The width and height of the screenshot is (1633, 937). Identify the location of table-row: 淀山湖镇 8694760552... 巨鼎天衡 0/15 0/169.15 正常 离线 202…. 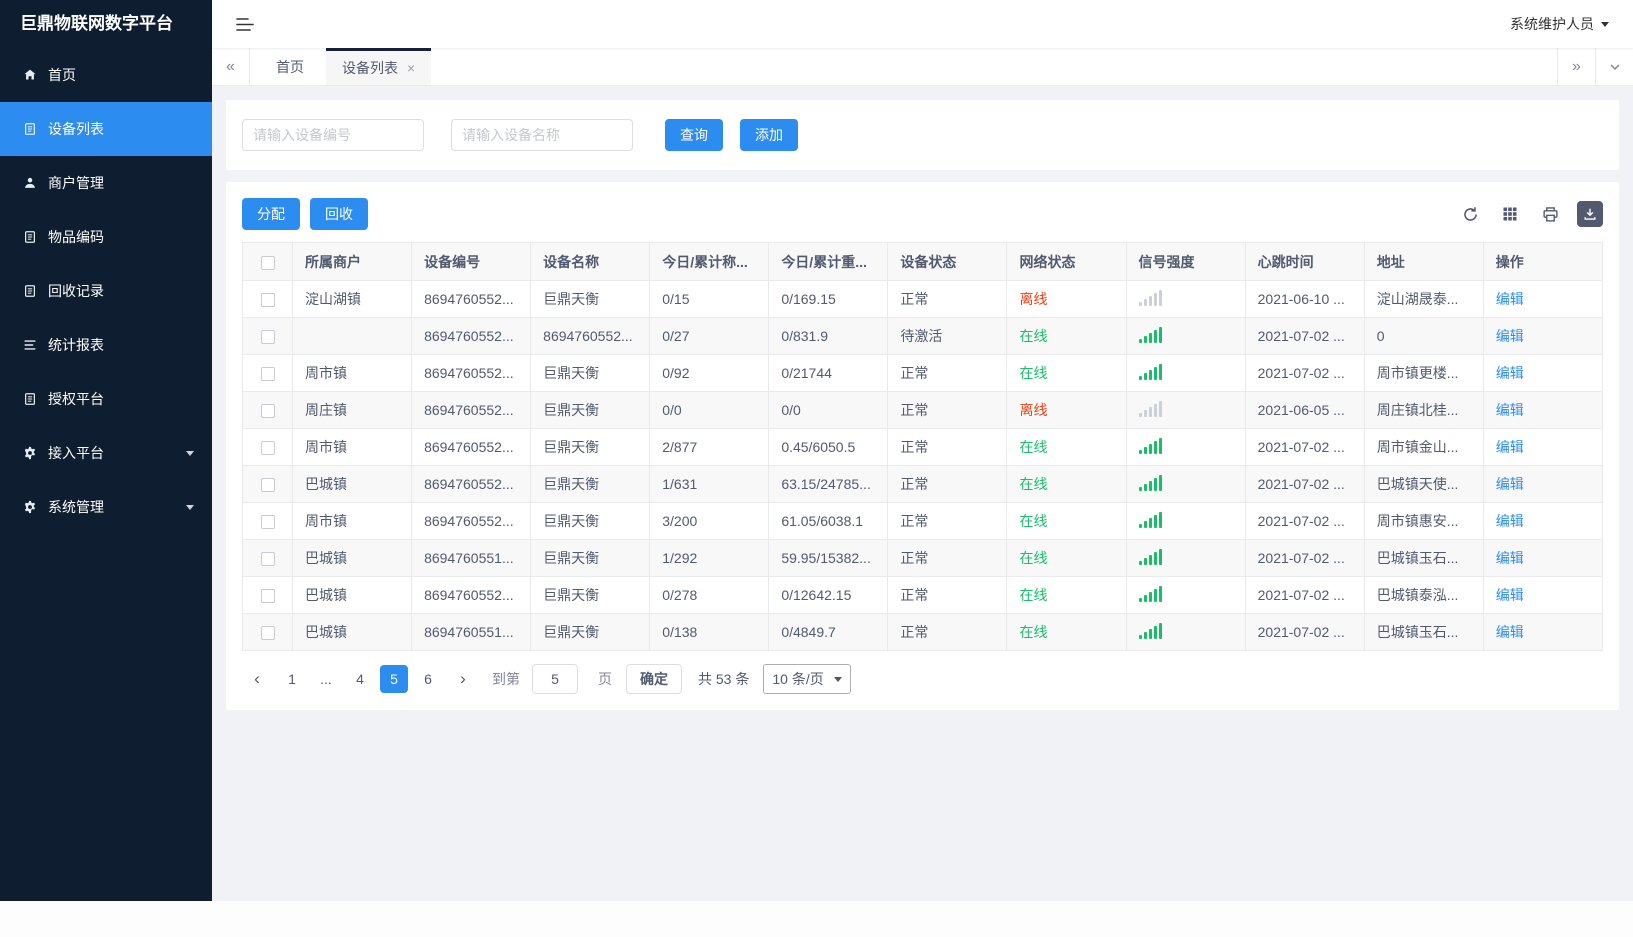
(923, 299).